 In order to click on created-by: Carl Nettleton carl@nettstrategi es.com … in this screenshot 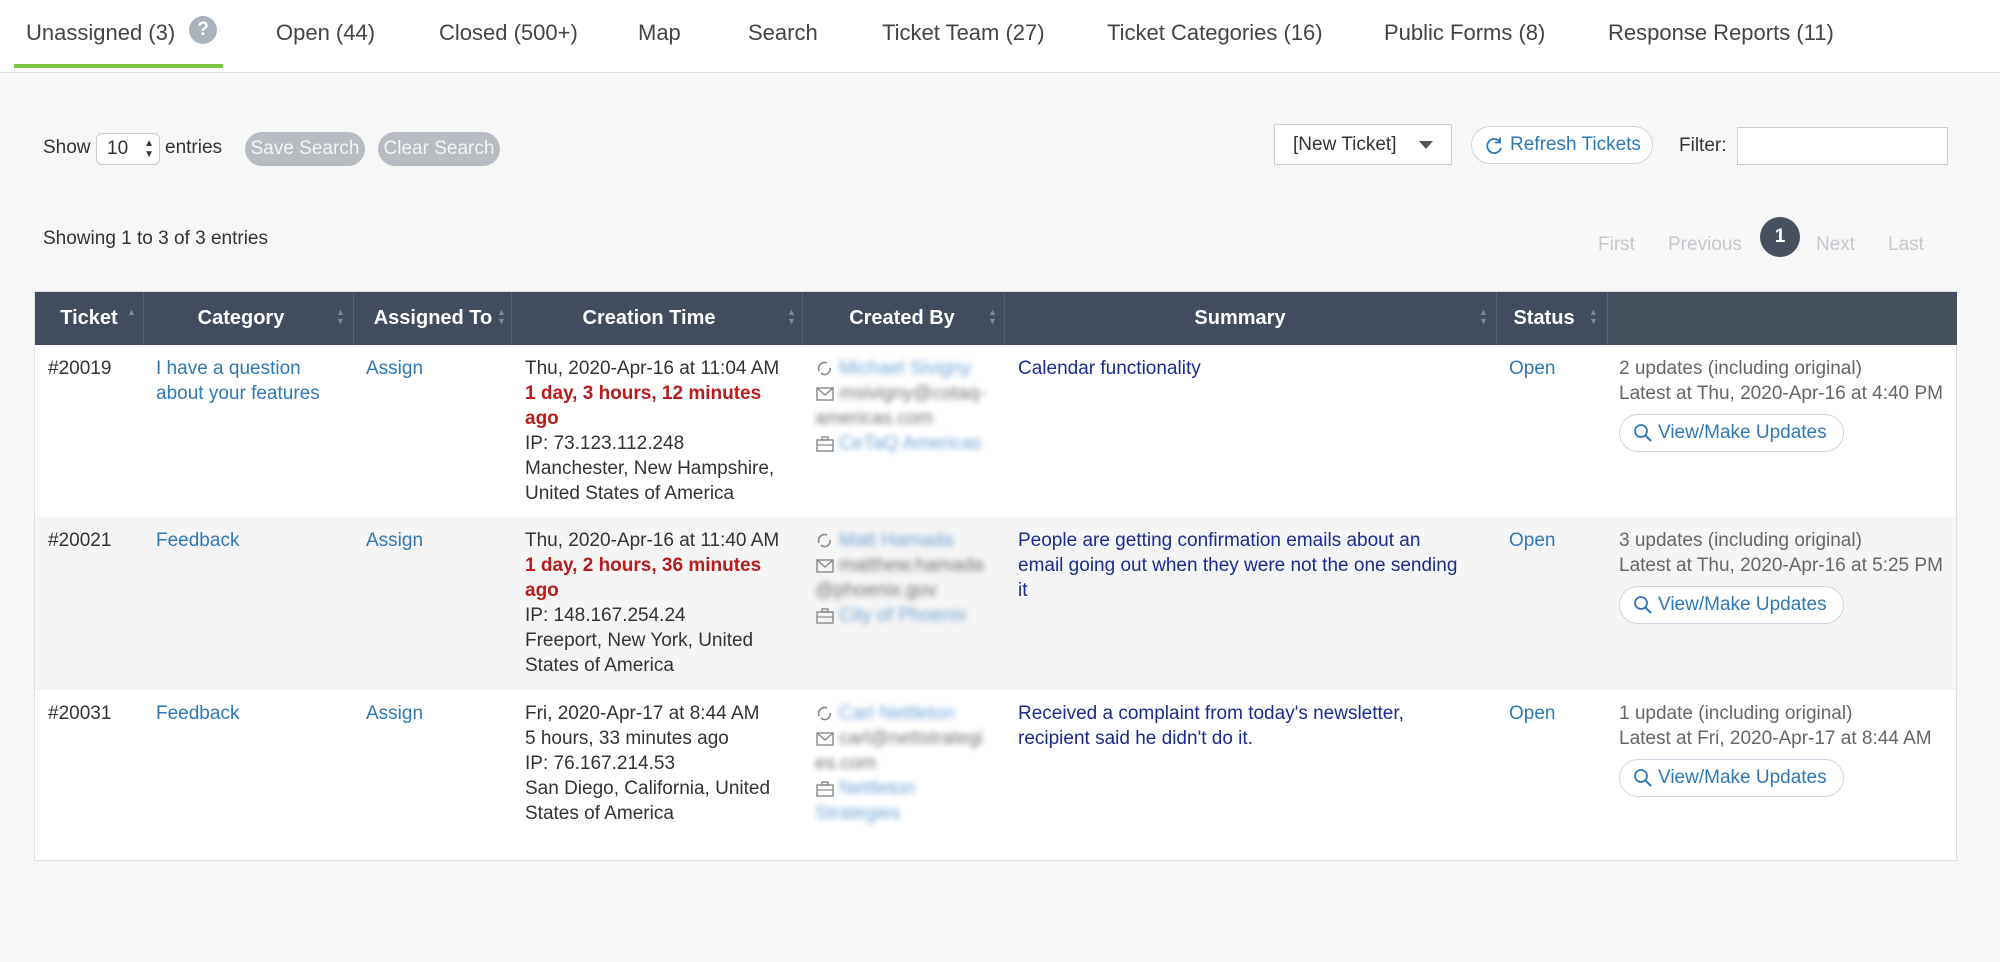, I will do `click(899, 763)`.